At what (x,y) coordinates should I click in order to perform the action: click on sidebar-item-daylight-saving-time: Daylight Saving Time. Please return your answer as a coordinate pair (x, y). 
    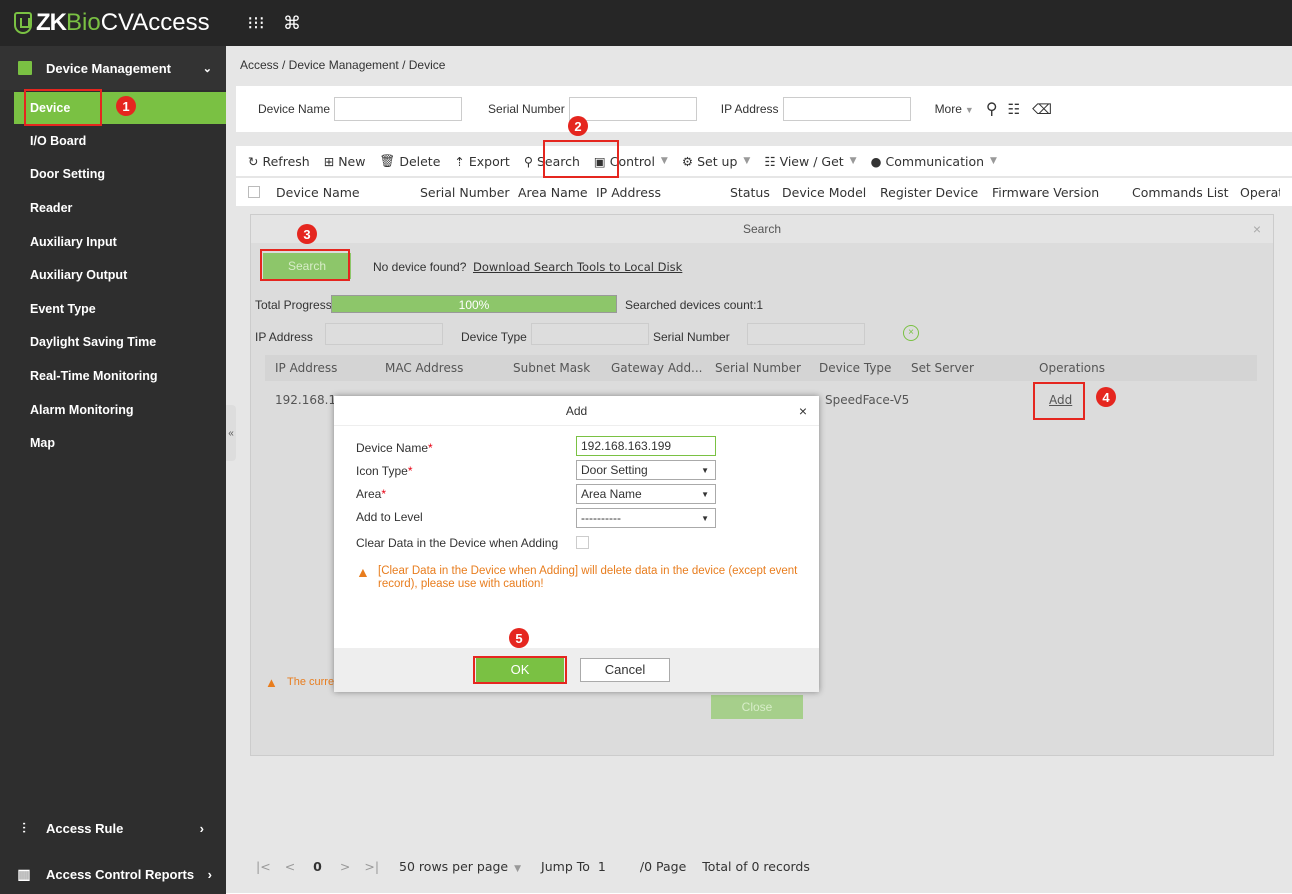
    Looking at the image, I should click on (113, 343).